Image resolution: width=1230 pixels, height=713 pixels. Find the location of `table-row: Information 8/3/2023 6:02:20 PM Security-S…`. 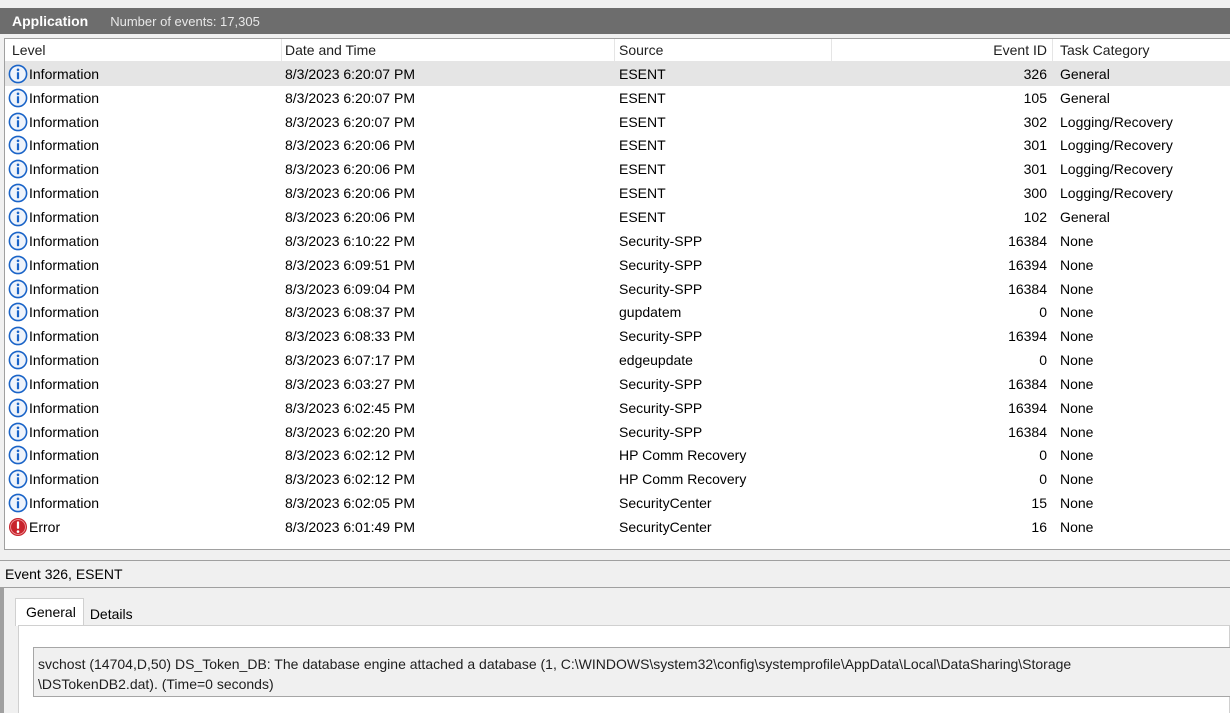

table-row: Information 8/3/2023 6:02:20 PM Security-S… is located at coordinates (617, 432).